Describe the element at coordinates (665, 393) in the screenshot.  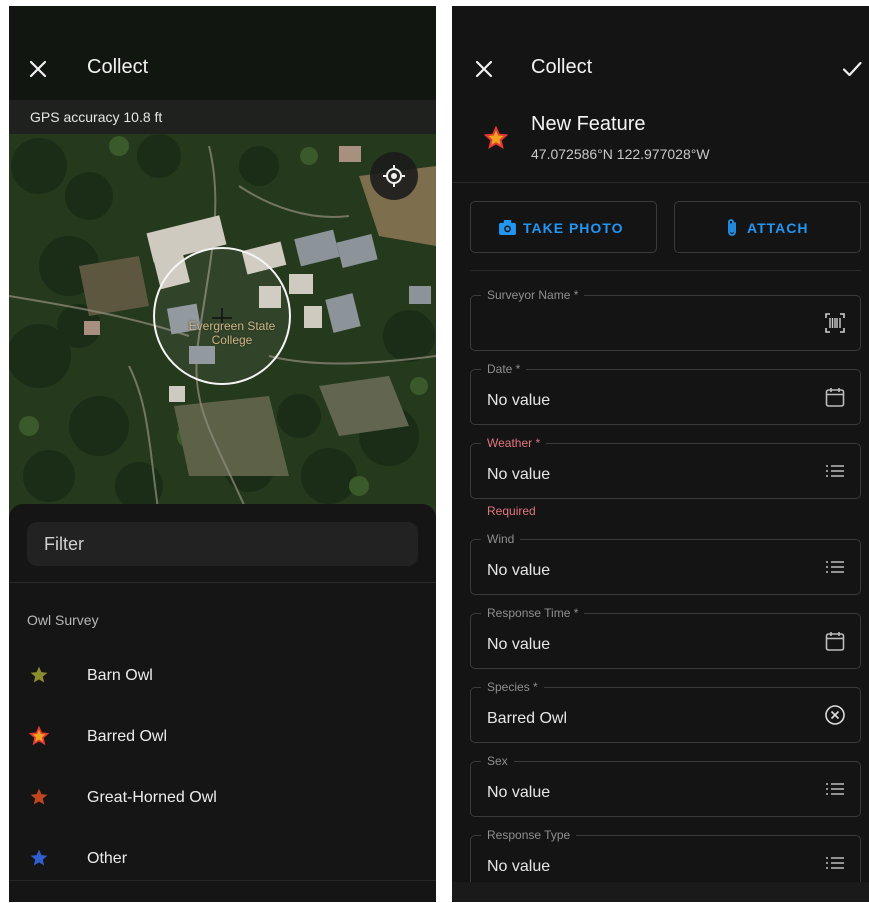
I see `date-field: Date * No value` at that location.